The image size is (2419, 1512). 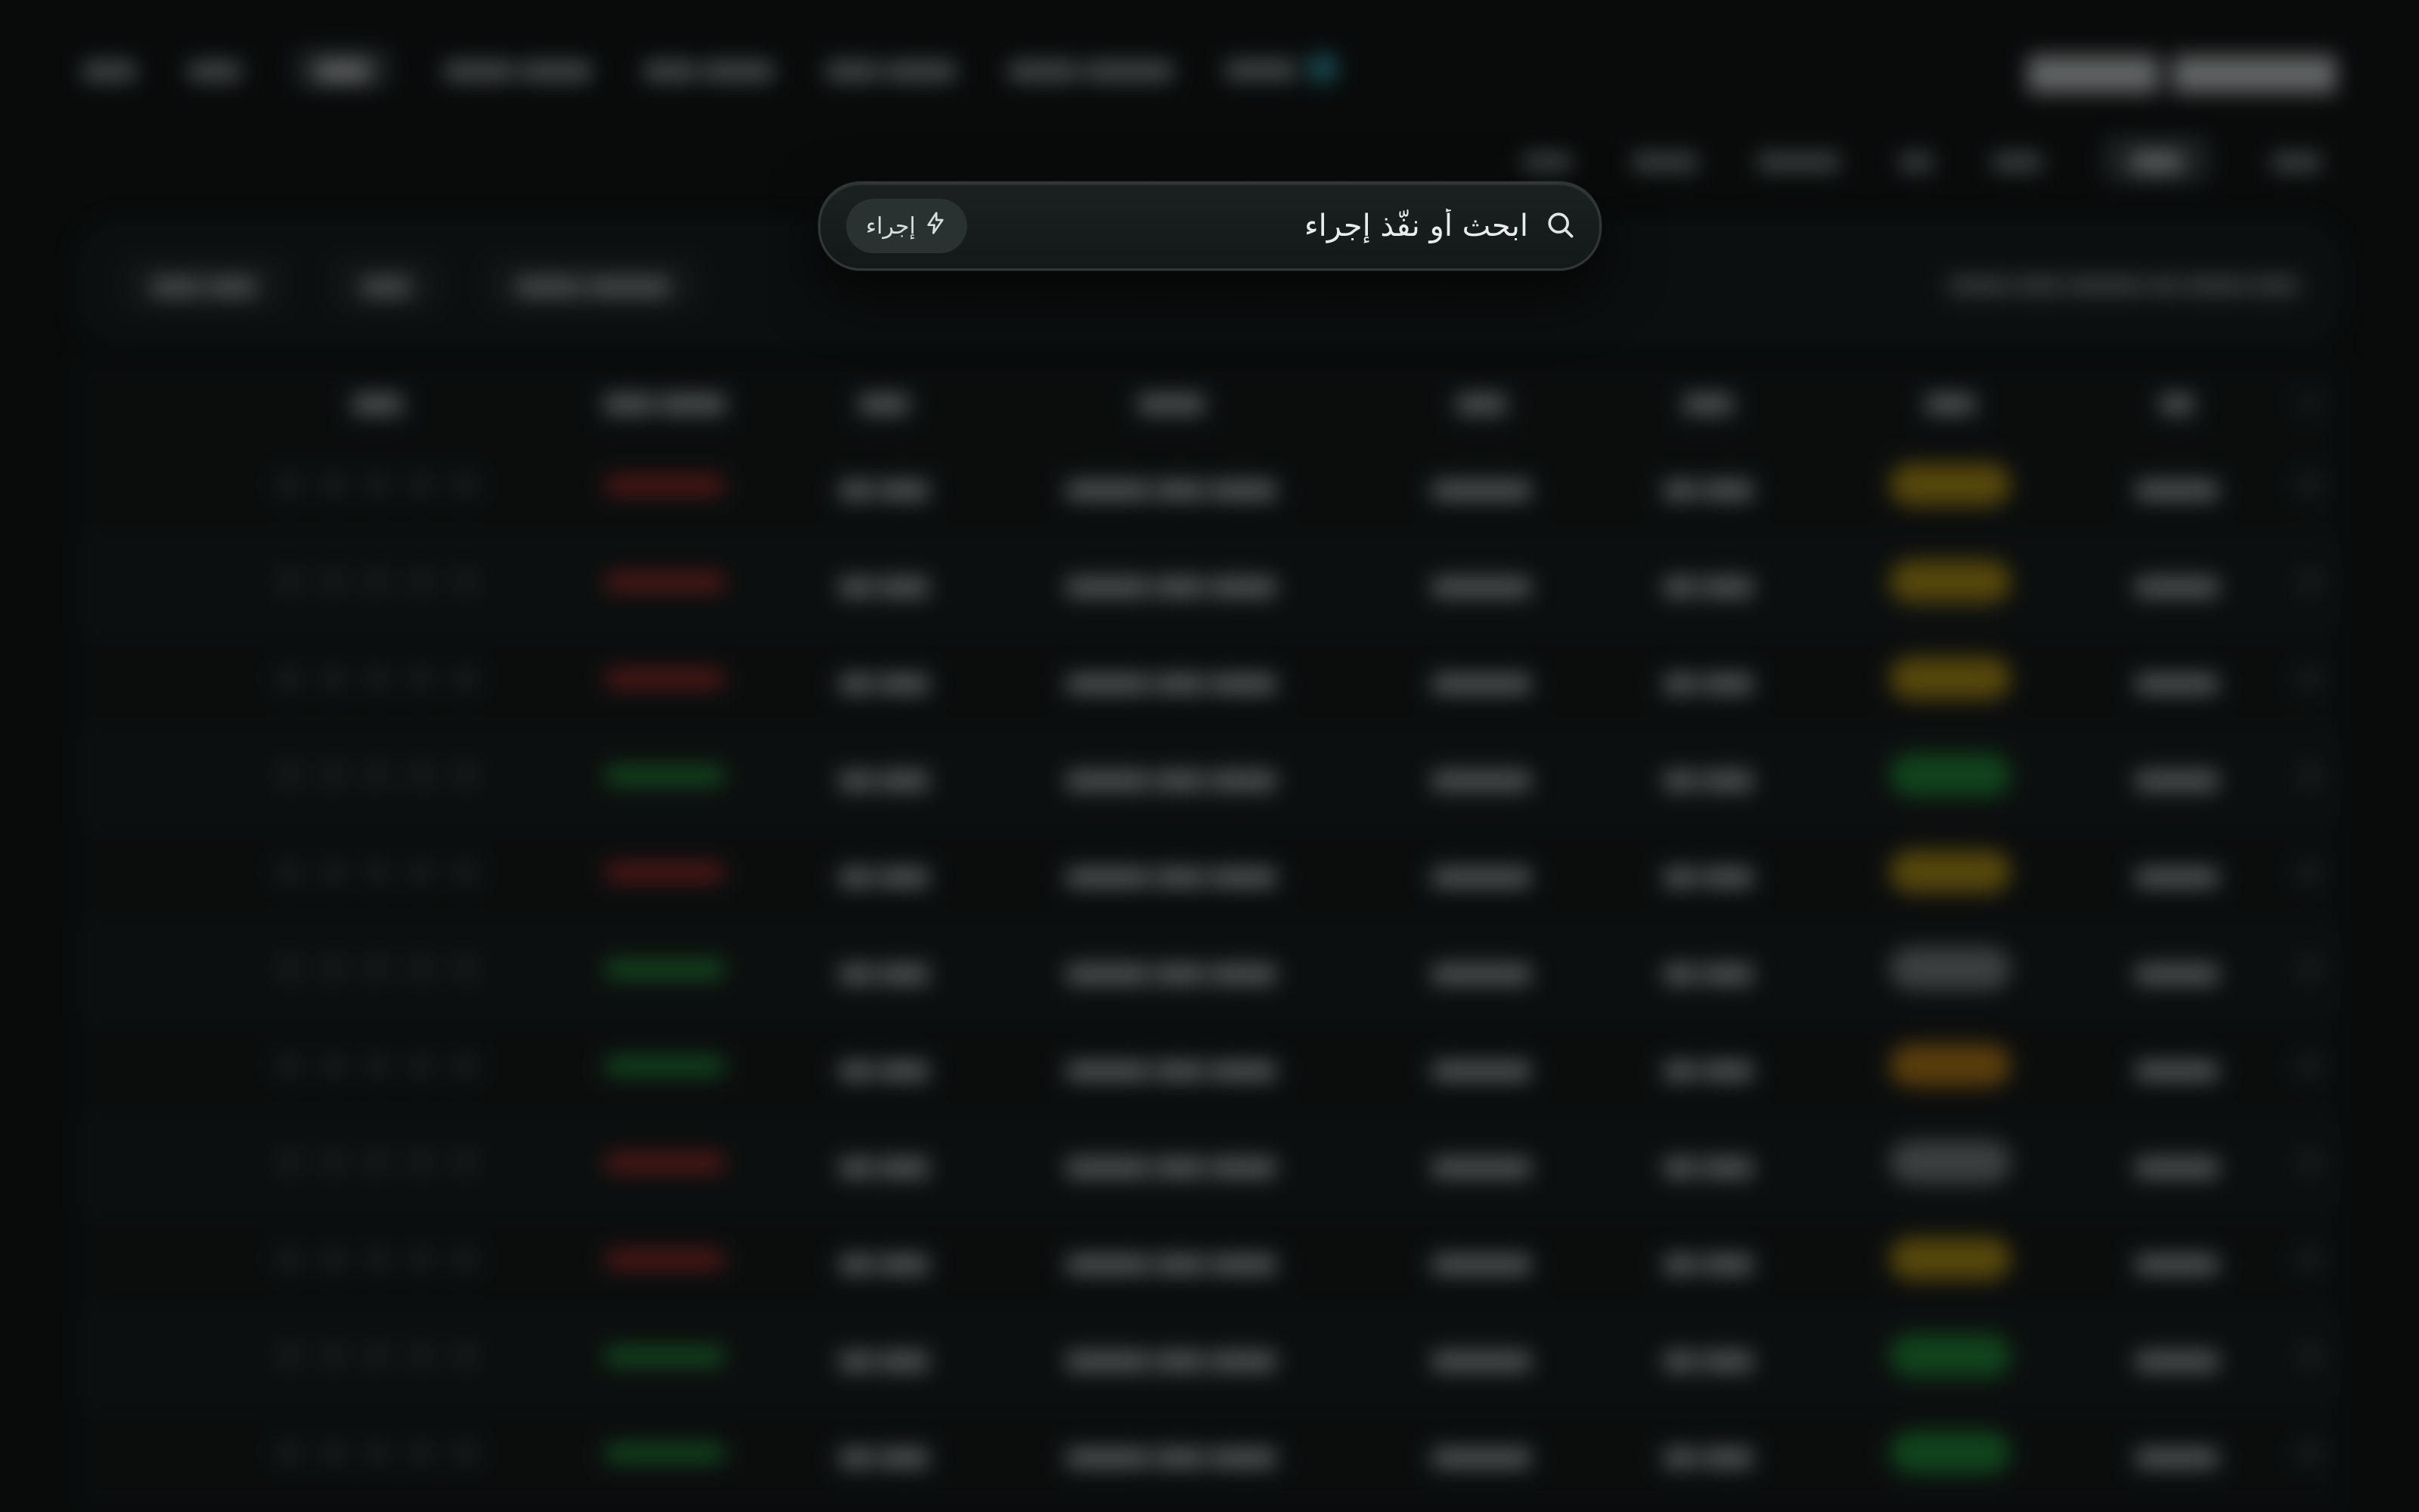 I want to click on action-button-label: إجراء, so click(x=891, y=226).